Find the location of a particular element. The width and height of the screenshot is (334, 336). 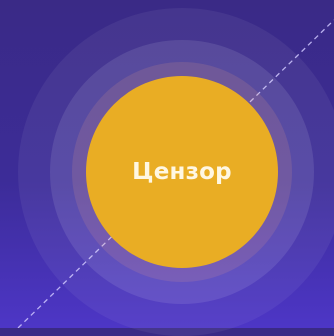

bubble-label: Цензор is located at coordinates (182, 172).